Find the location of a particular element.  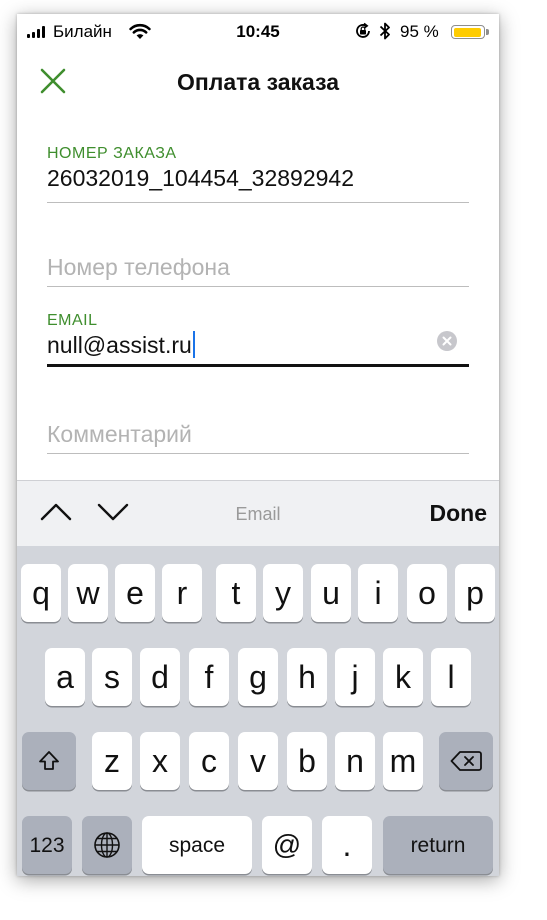

order-number-value: 26032019_104454_32892942 is located at coordinates (200, 178).